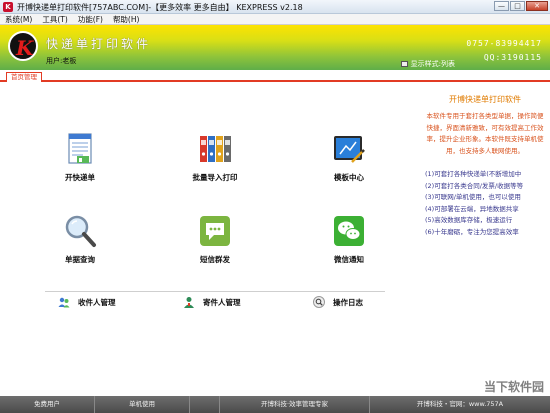 The image size is (550, 413). Describe the element at coordinates (460, 404) in the screenshot. I see `status-website: 开博科技・官网：www.757A` at that location.